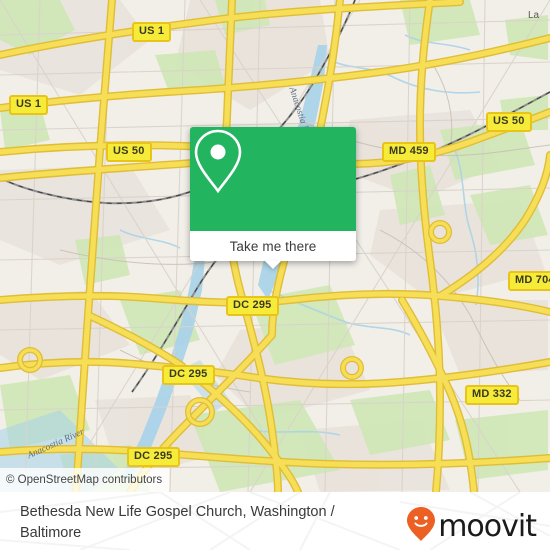  I want to click on moovit-logo: moovit, so click(471, 526).